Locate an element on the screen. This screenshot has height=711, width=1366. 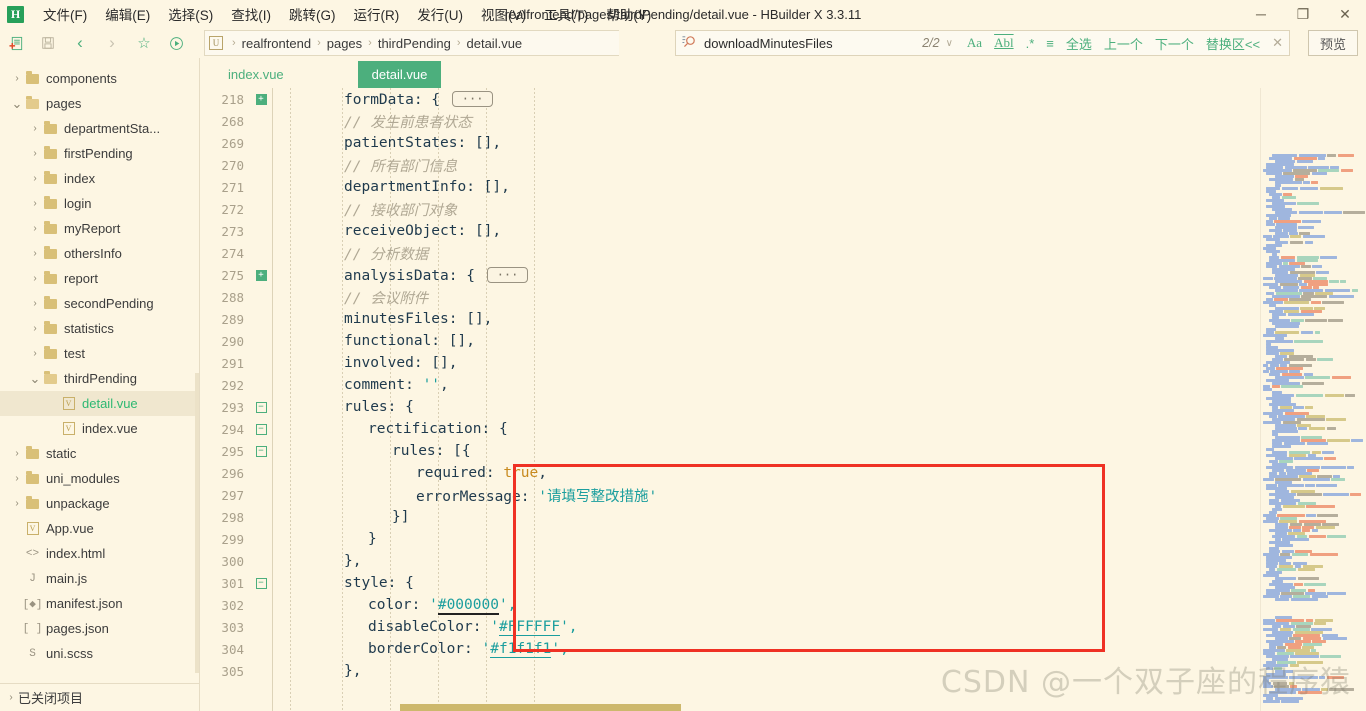
breadcrumb-part-1: pages is located at coordinates (344, 43).